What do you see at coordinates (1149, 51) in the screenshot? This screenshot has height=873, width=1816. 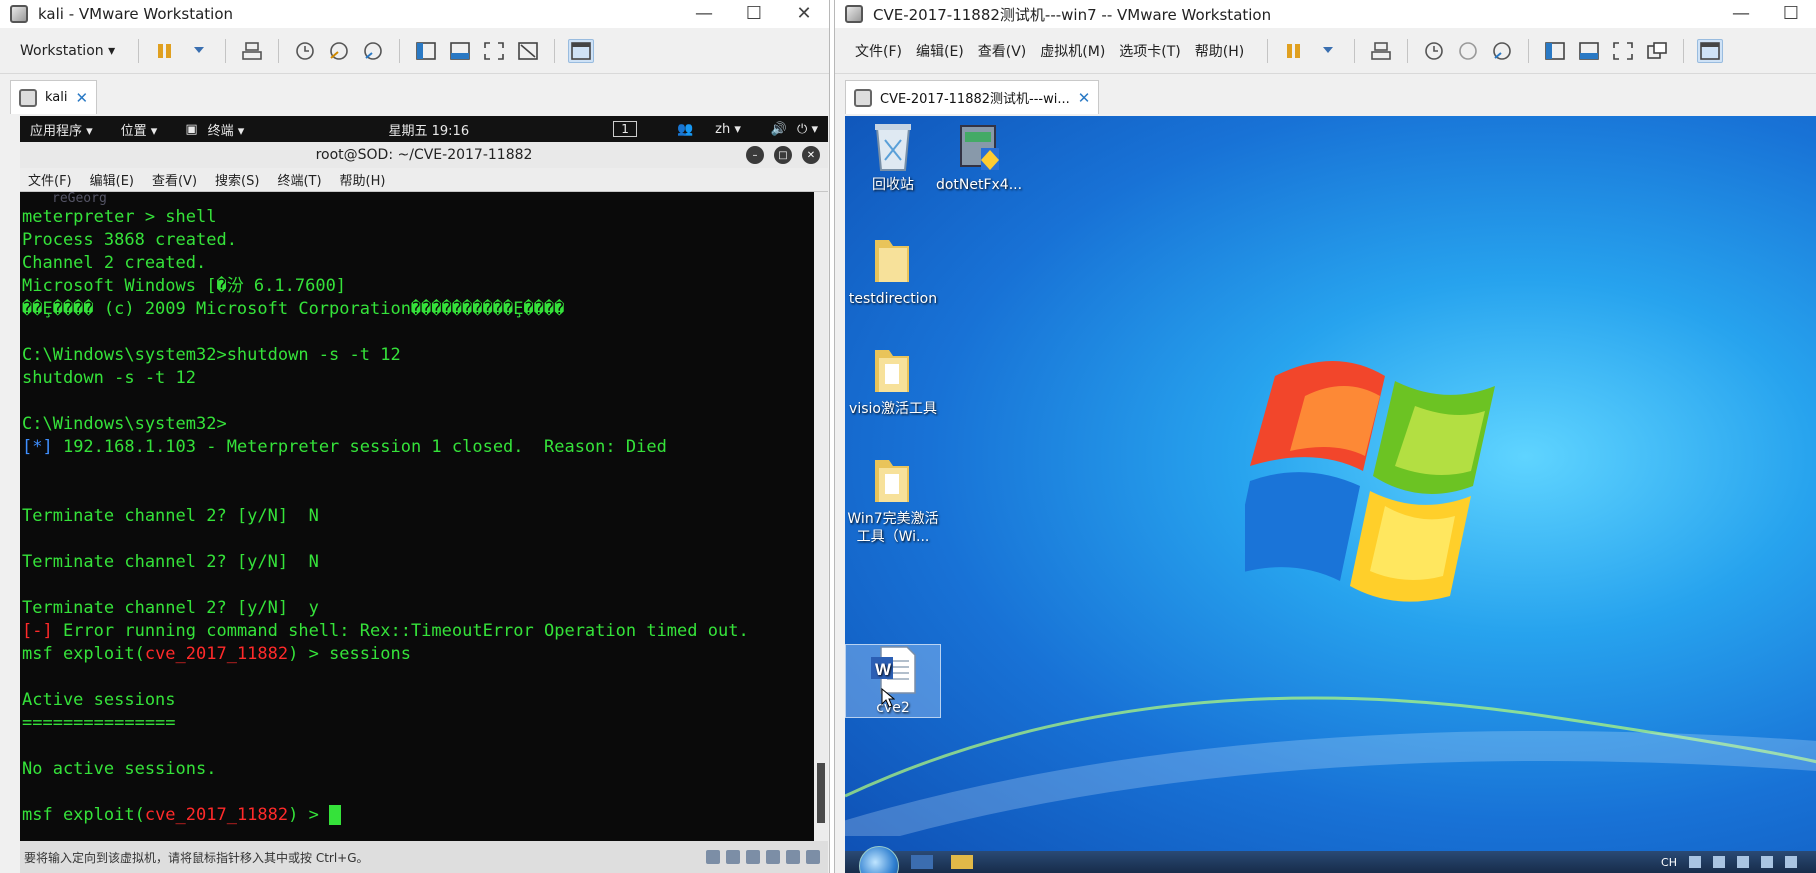 I see `menu-tabs: 选项卡(T)` at bounding box center [1149, 51].